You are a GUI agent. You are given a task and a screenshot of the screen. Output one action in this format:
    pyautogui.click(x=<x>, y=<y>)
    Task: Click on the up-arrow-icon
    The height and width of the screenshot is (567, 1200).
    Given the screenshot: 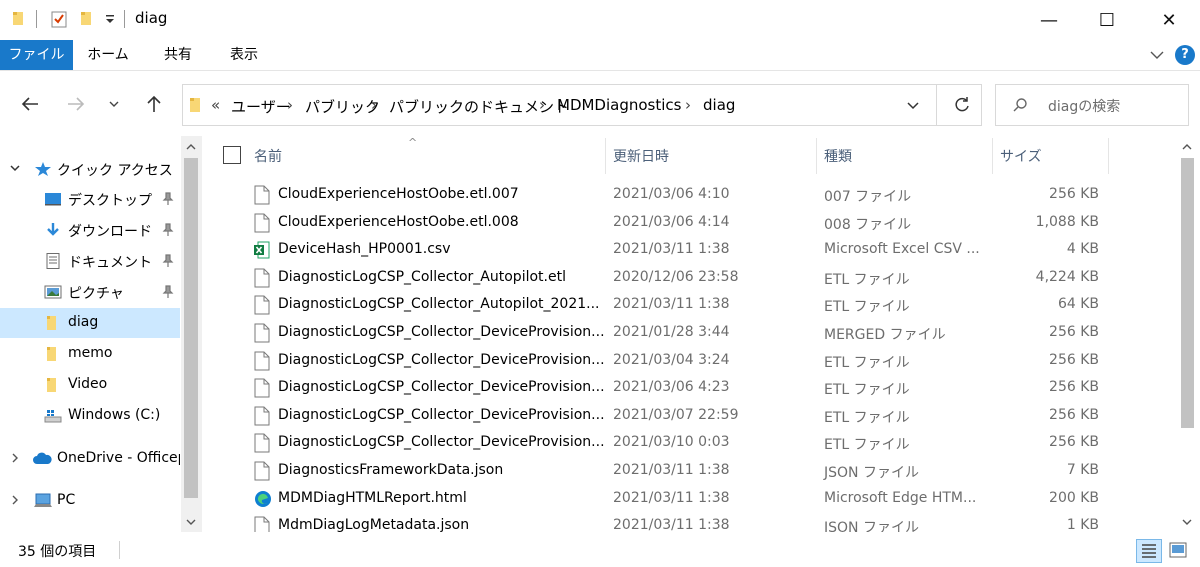 What is the action you would take?
    pyautogui.click(x=154, y=104)
    